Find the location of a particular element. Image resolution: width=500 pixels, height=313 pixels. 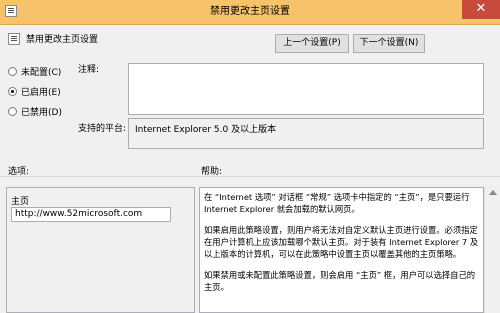

comment-textarea is located at coordinates (306, 89).